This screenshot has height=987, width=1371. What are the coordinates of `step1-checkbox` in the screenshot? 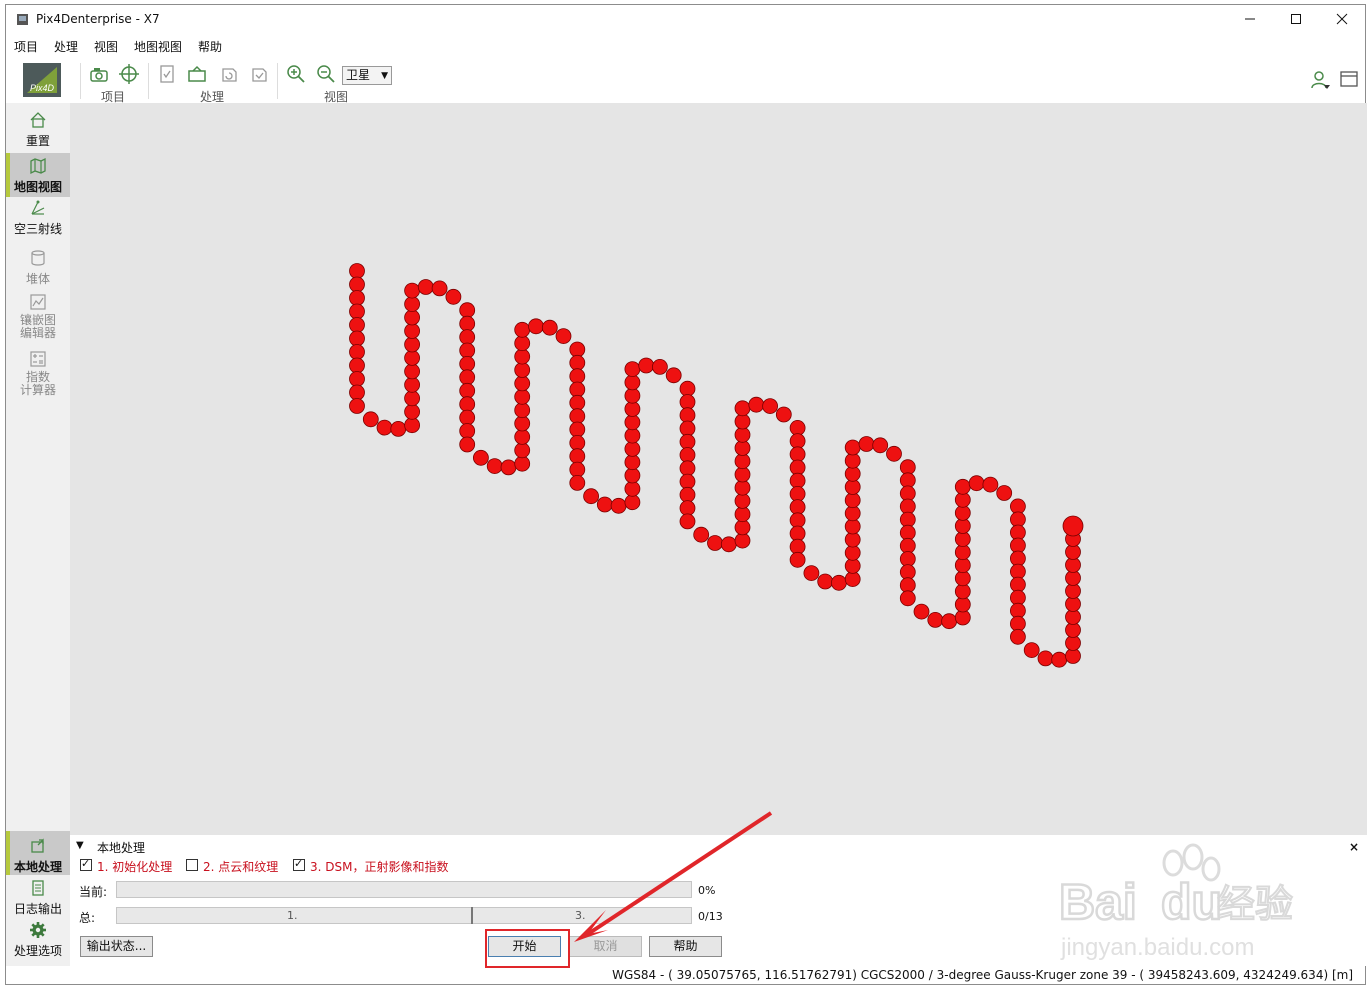 It's located at (86, 864).